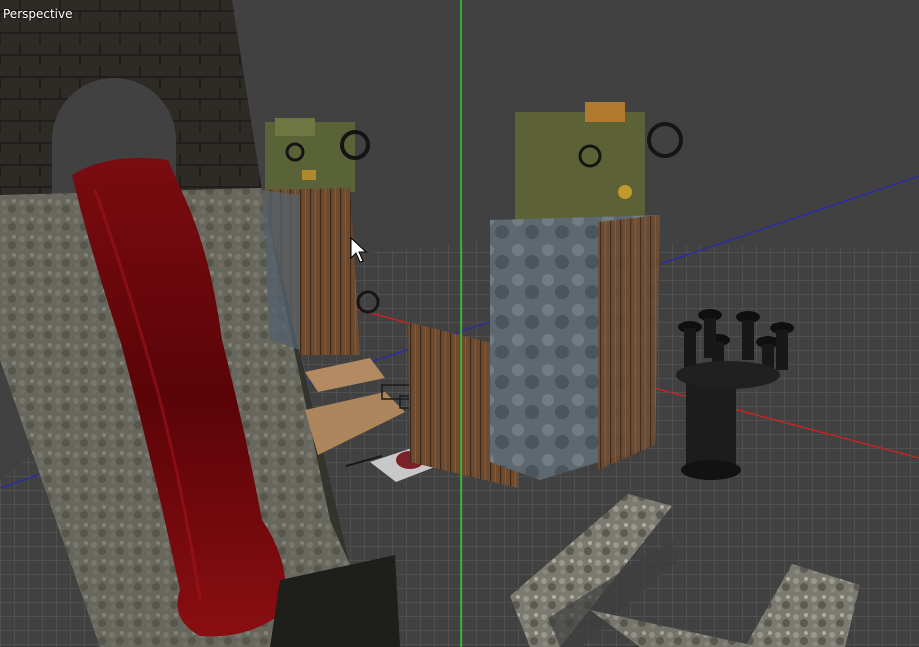 The width and height of the screenshot is (919, 647). I want to click on viewport-label: Perspective, so click(38, 14).